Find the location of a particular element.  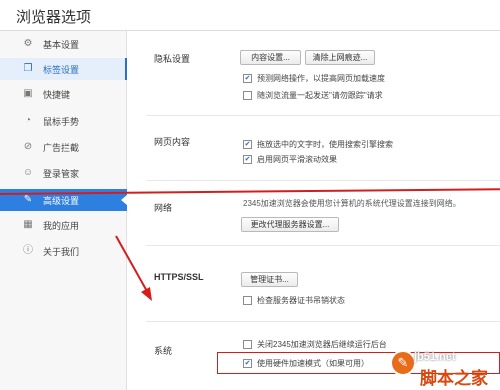

sidebar-item-label: 基本设置 is located at coordinates (61, 44).